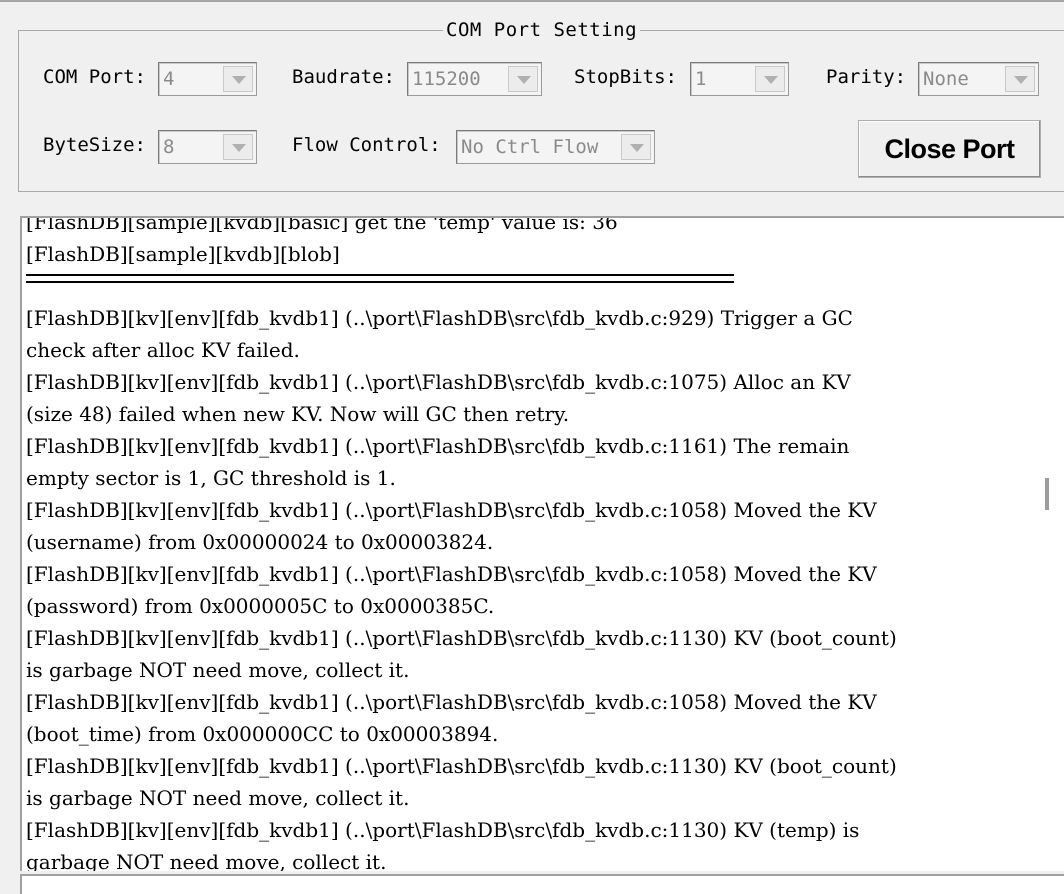  What do you see at coordinates (211, 478) in the screenshot?
I see `console-line: empty sector is 1, GC threshold is 1.` at bounding box center [211, 478].